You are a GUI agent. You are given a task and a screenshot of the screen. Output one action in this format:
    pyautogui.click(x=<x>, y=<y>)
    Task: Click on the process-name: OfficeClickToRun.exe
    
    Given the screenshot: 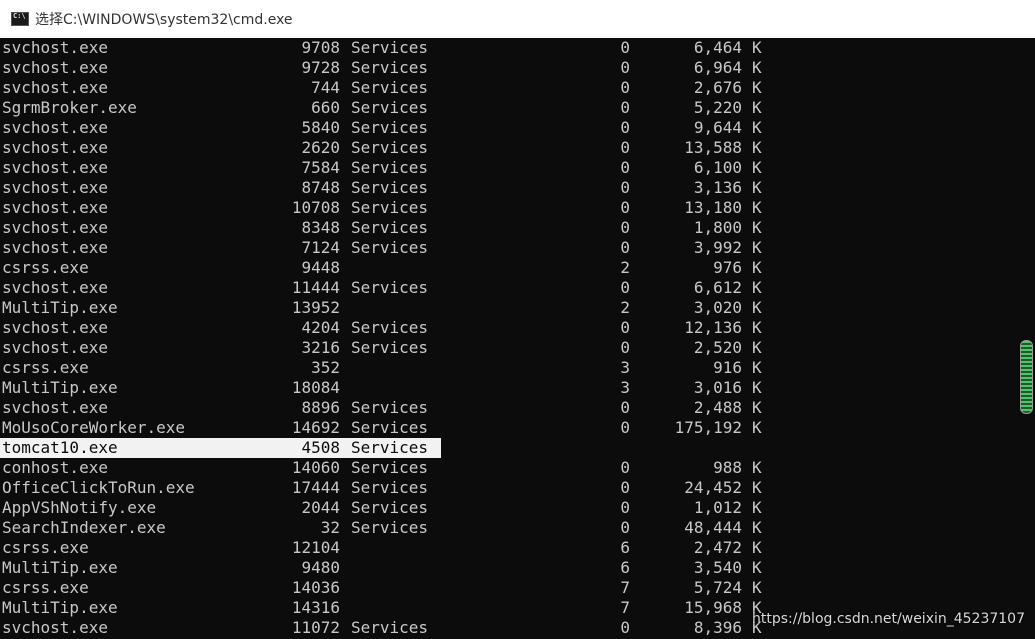 What is the action you would take?
    pyautogui.click(x=98, y=487)
    